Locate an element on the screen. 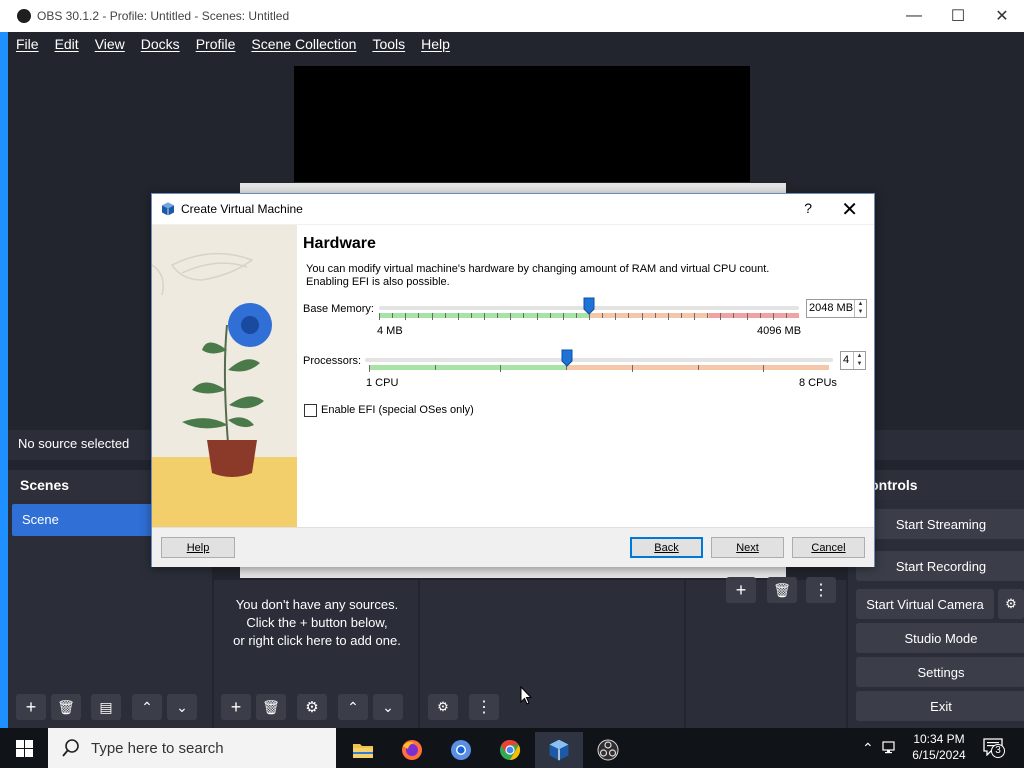  exit-button: Exit is located at coordinates (940, 706).